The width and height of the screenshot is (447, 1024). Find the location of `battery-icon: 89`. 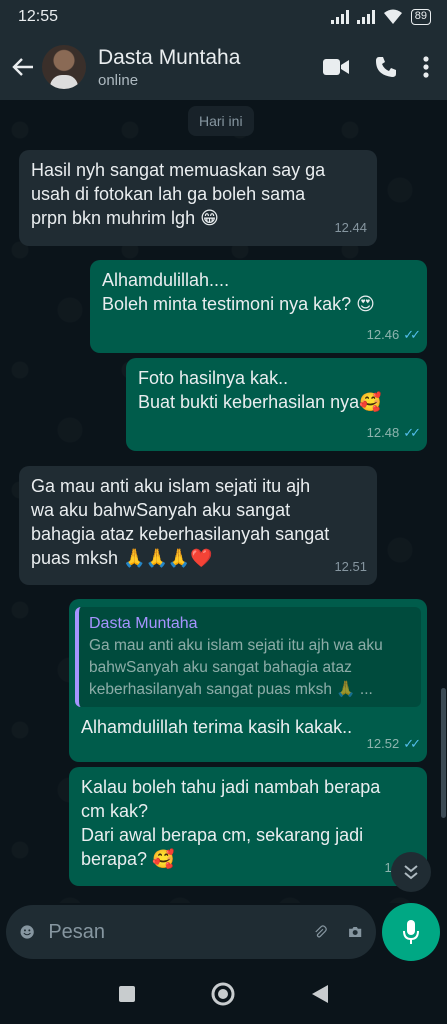

battery-icon: 89 is located at coordinates (420, 17).